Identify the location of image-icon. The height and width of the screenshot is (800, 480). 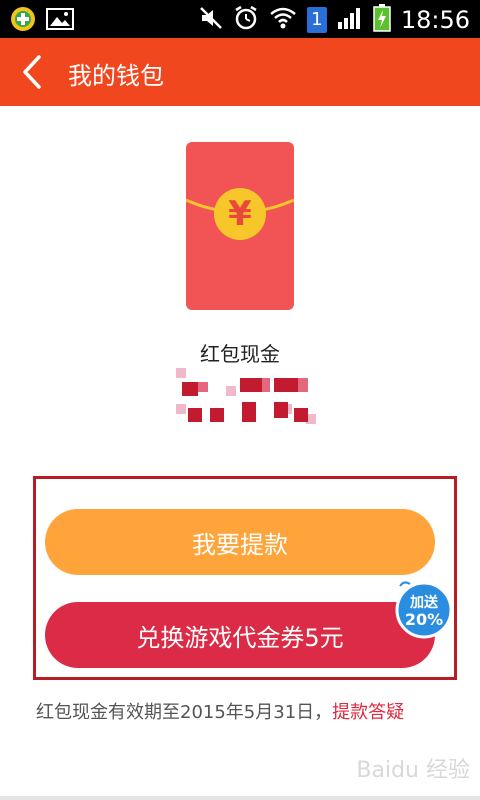
(60, 21).